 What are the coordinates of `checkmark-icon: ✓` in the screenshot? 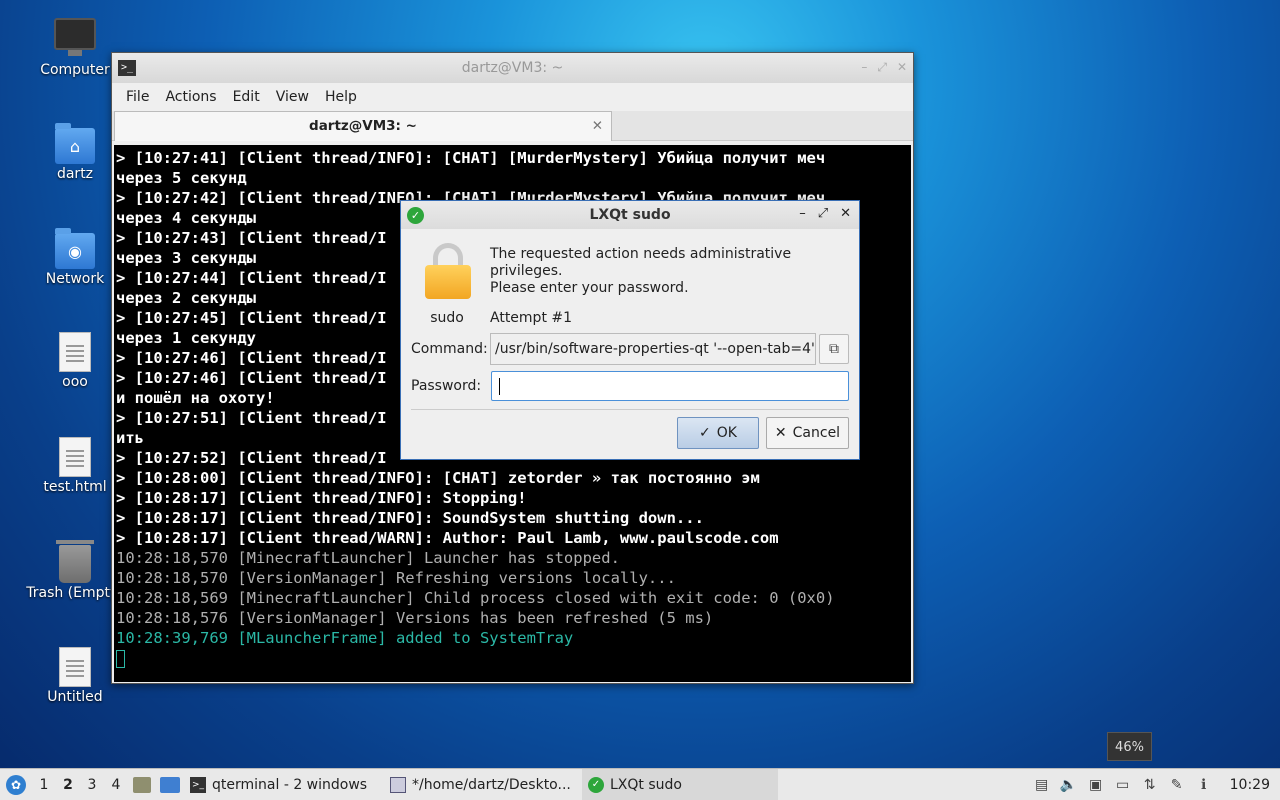 It's located at (705, 433).